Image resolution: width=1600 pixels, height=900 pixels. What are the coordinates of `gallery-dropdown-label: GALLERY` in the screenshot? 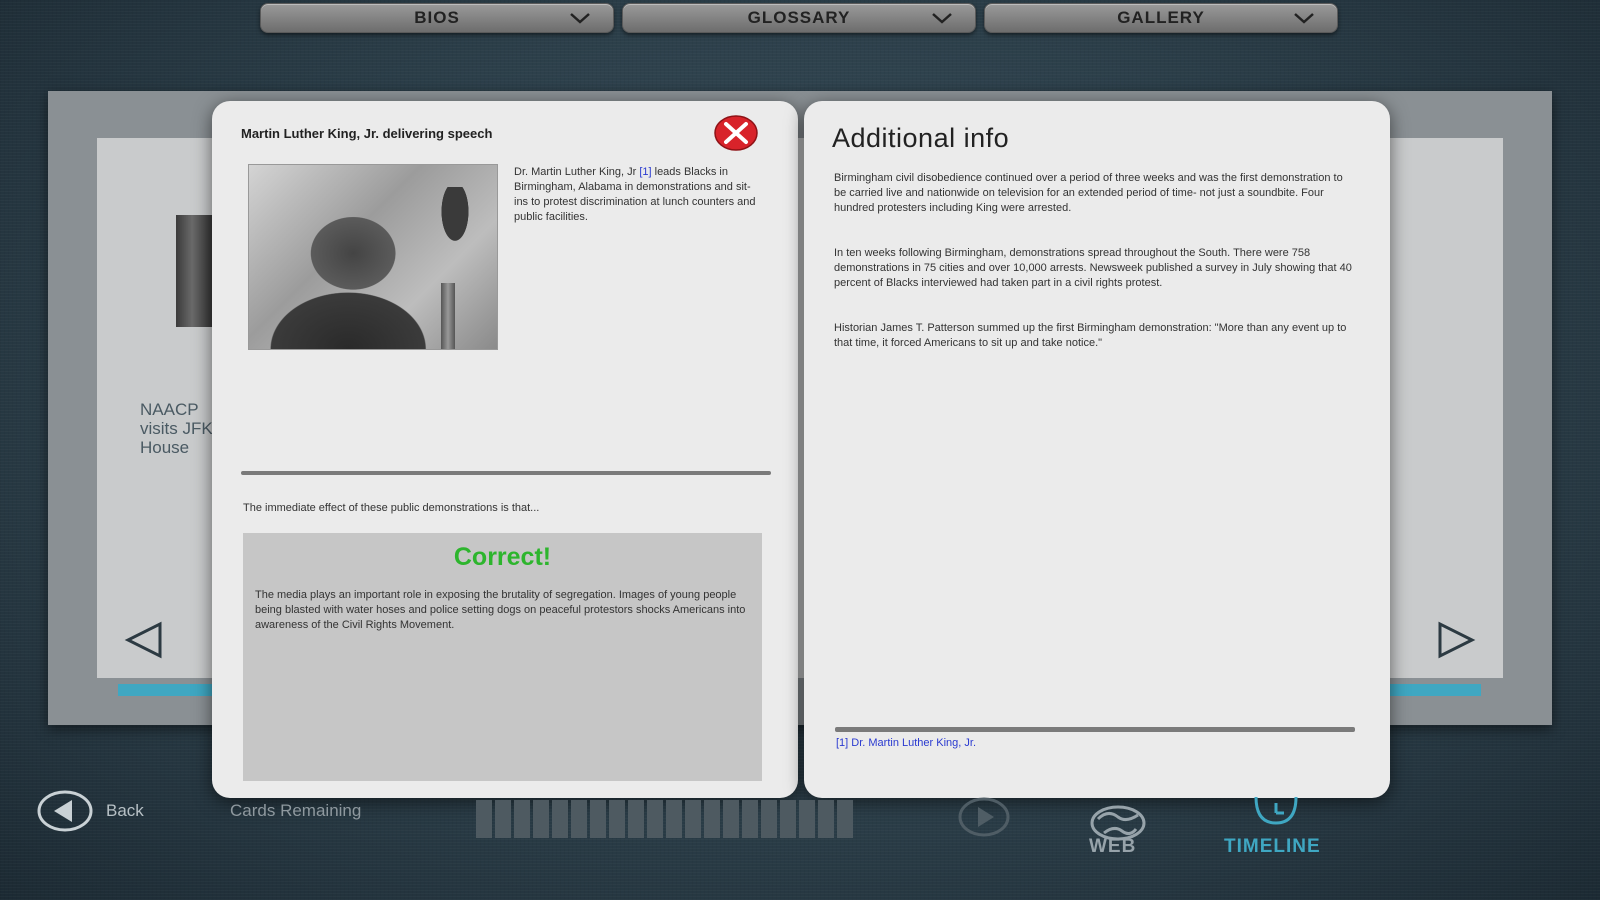 It's located at (1161, 17).